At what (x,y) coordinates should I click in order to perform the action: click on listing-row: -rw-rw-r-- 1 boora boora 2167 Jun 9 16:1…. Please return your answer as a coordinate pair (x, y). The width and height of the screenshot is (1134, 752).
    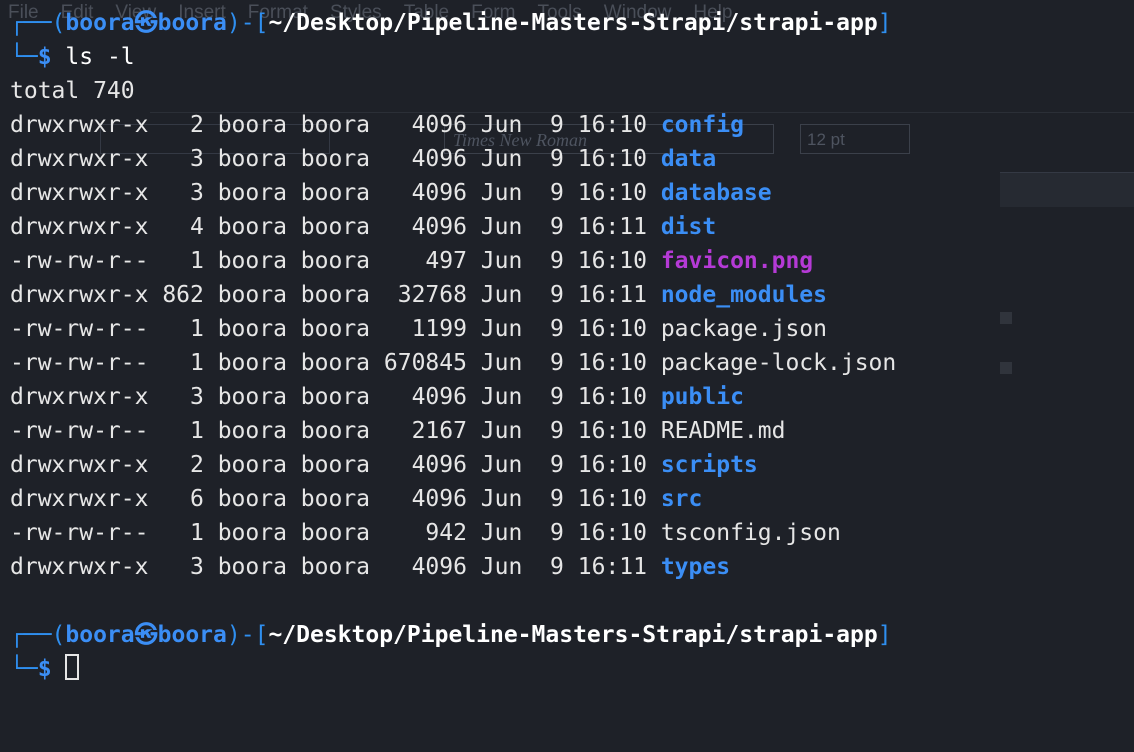
    Looking at the image, I should click on (572, 431).